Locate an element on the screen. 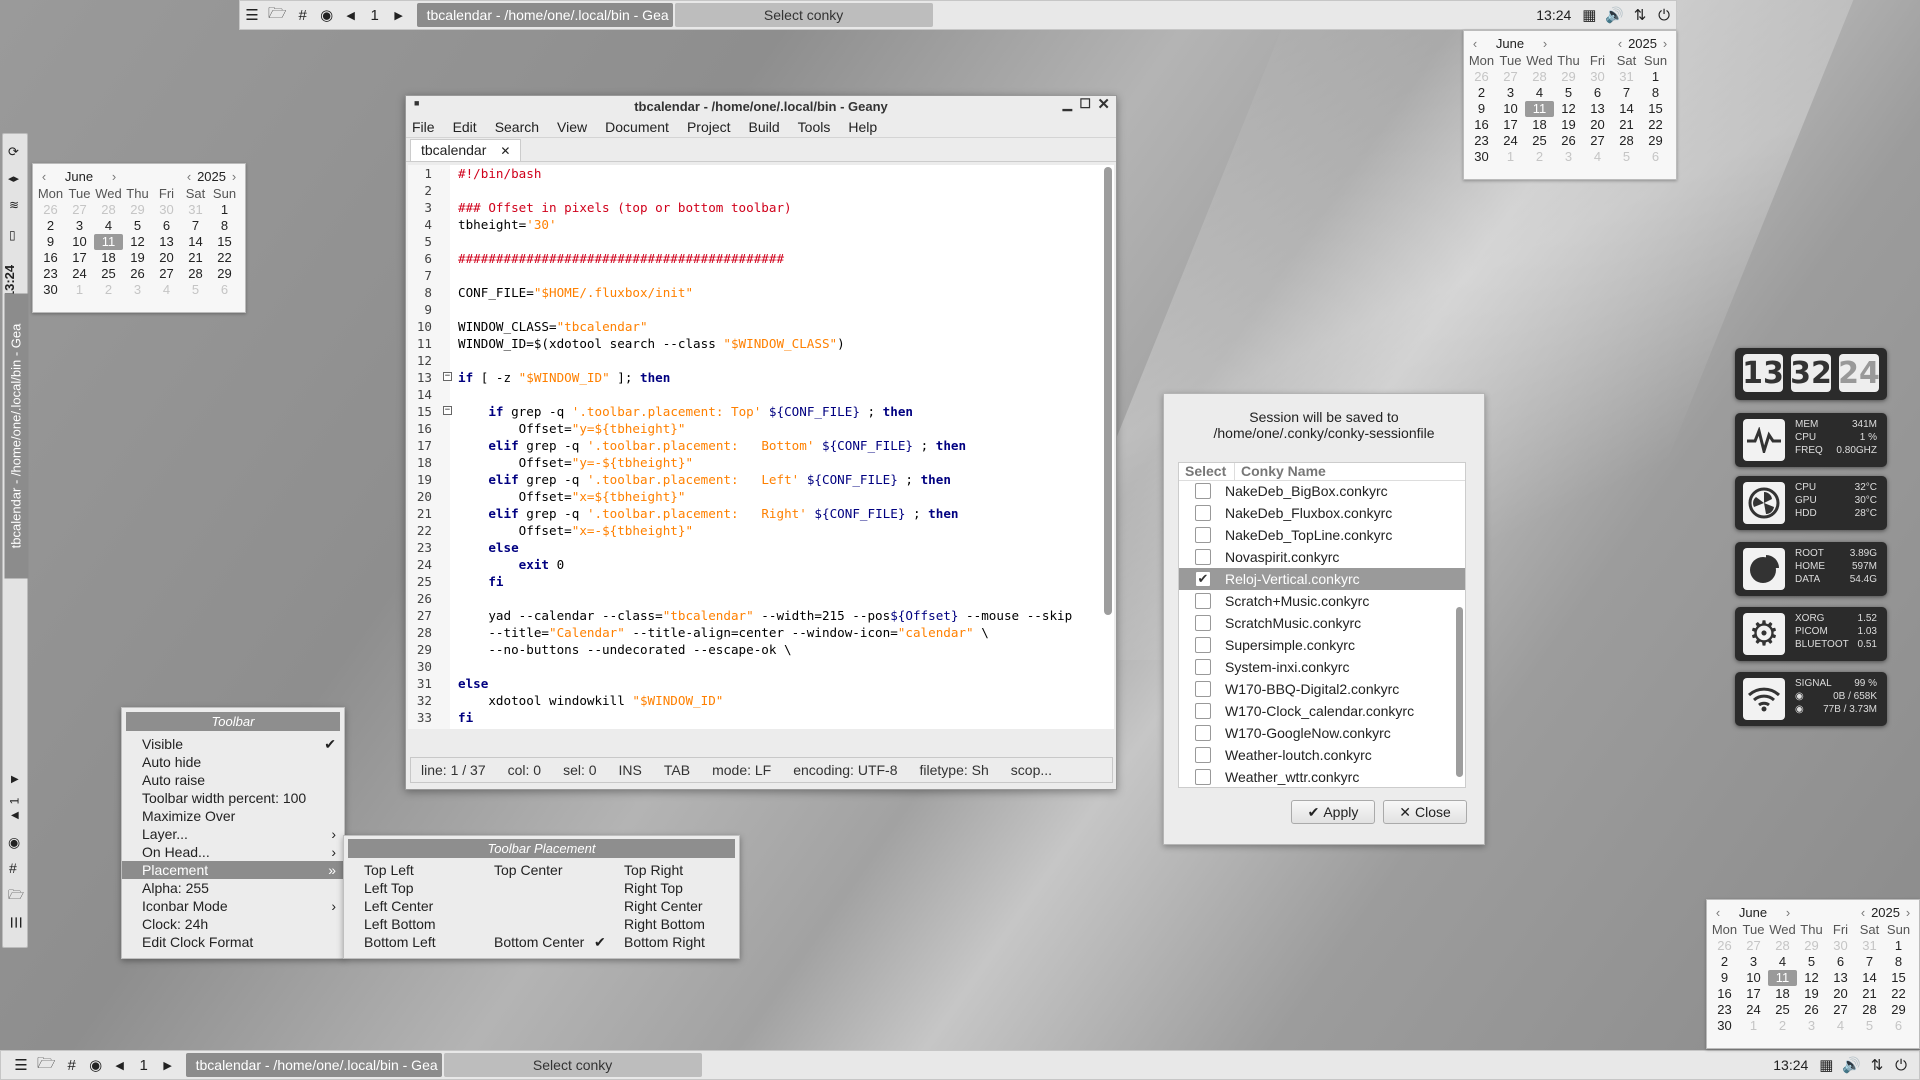 The width and height of the screenshot is (1920, 1080). calendar-day: 20 is located at coordinates (1840, 994).